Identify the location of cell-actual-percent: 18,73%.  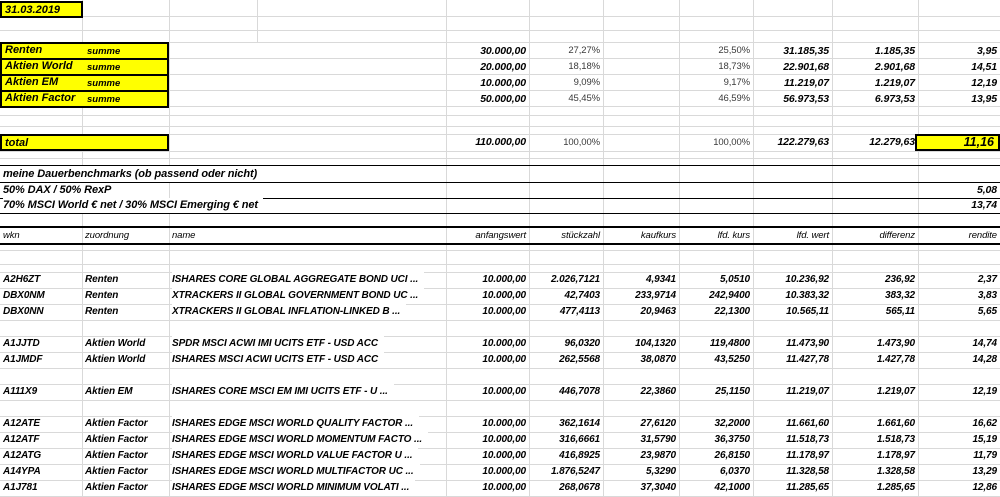
(734, 66).